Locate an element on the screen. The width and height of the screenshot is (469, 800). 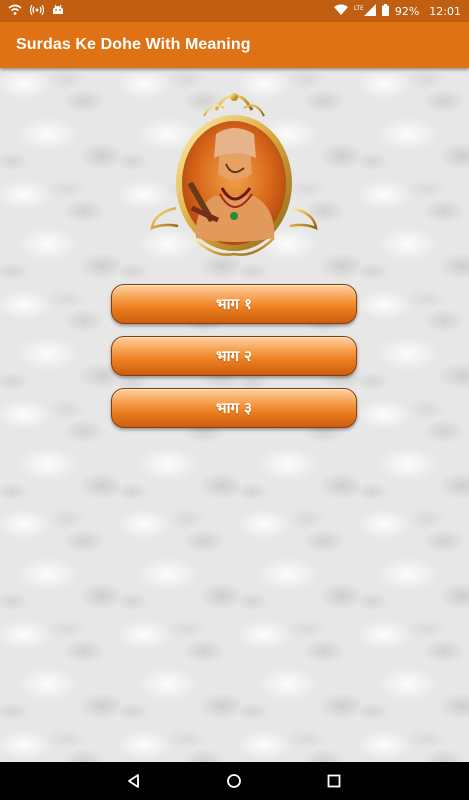
status-right-icons: LTE 92% 12:01 is located at coordinates (397, 11).